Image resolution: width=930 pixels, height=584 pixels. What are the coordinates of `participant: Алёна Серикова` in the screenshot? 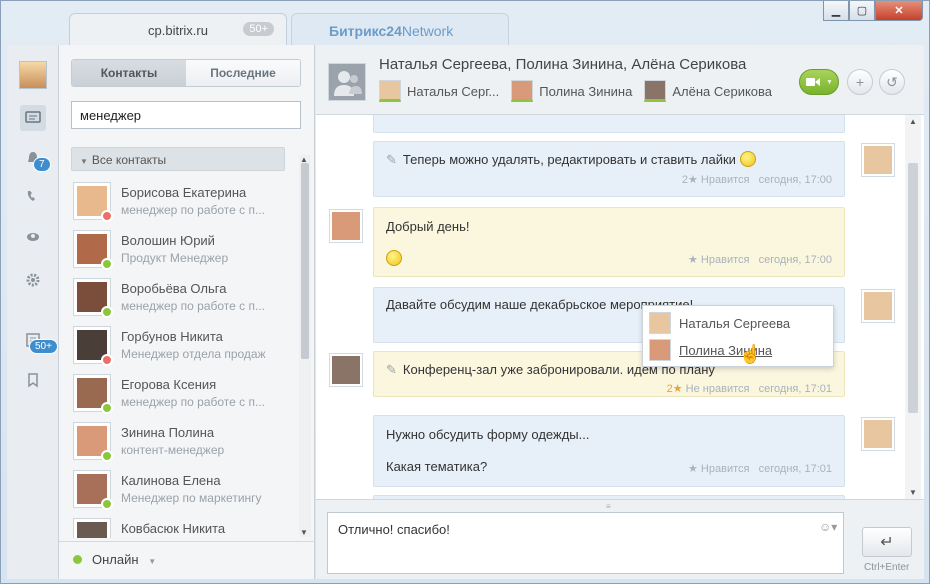 It's located at (708, 91).